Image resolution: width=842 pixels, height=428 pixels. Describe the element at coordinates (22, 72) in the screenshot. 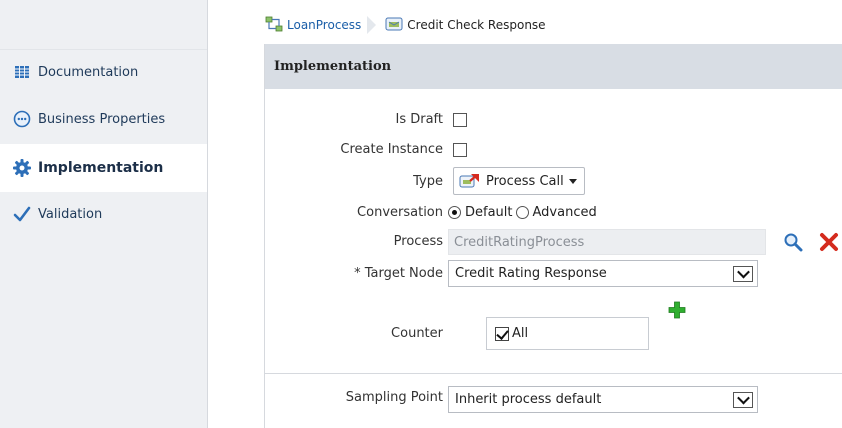

I see `documentation-icon` at that location.